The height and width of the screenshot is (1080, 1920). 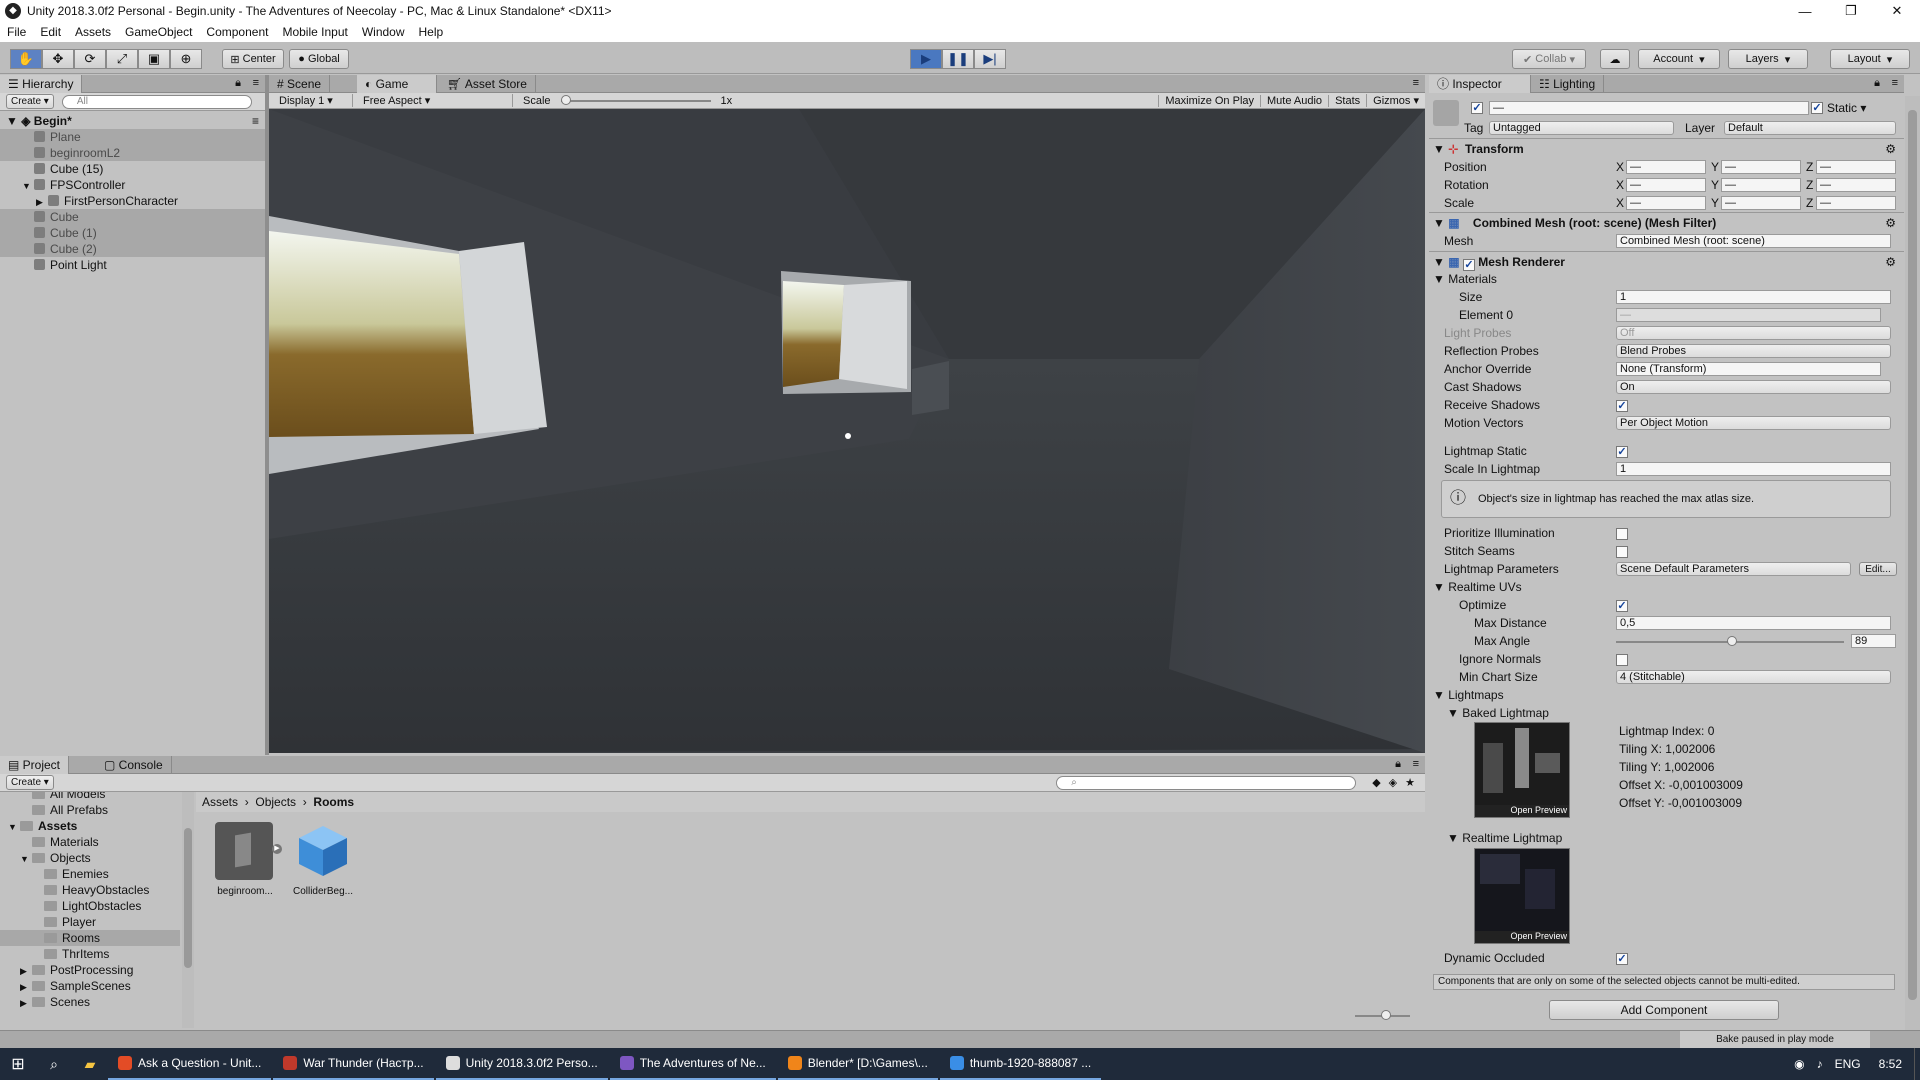 I want to click on tab-console: ▢ Console, so click(x=134, y=765).